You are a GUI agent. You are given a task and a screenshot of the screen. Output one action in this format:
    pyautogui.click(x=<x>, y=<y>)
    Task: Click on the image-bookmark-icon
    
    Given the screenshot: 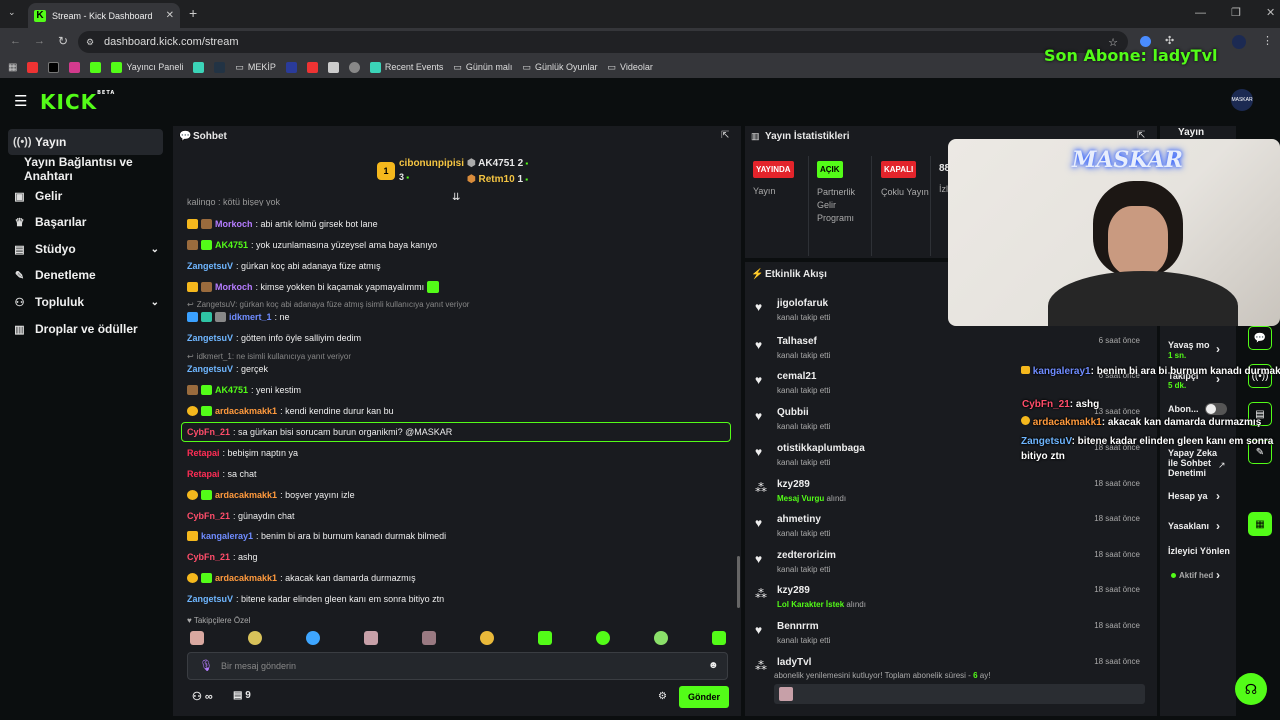 What is the action you would take?
    pyautogui.click(x=333, y=67)
    